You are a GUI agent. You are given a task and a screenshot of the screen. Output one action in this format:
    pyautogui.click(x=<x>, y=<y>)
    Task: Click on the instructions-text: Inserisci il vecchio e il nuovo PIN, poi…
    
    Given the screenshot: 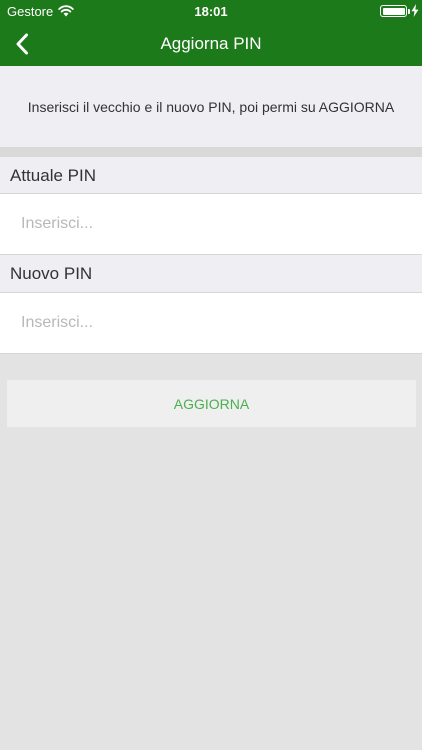 What is the action you would take?
    pyautogui.click(x=211, y=107)
    